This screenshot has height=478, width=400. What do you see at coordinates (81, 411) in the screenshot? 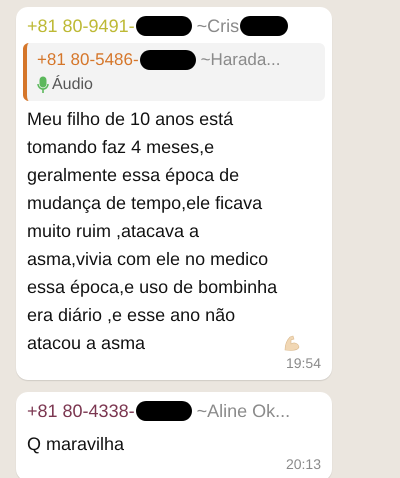
I see `sender-number: +81 80-4338-` at bounding box center [81, 411].